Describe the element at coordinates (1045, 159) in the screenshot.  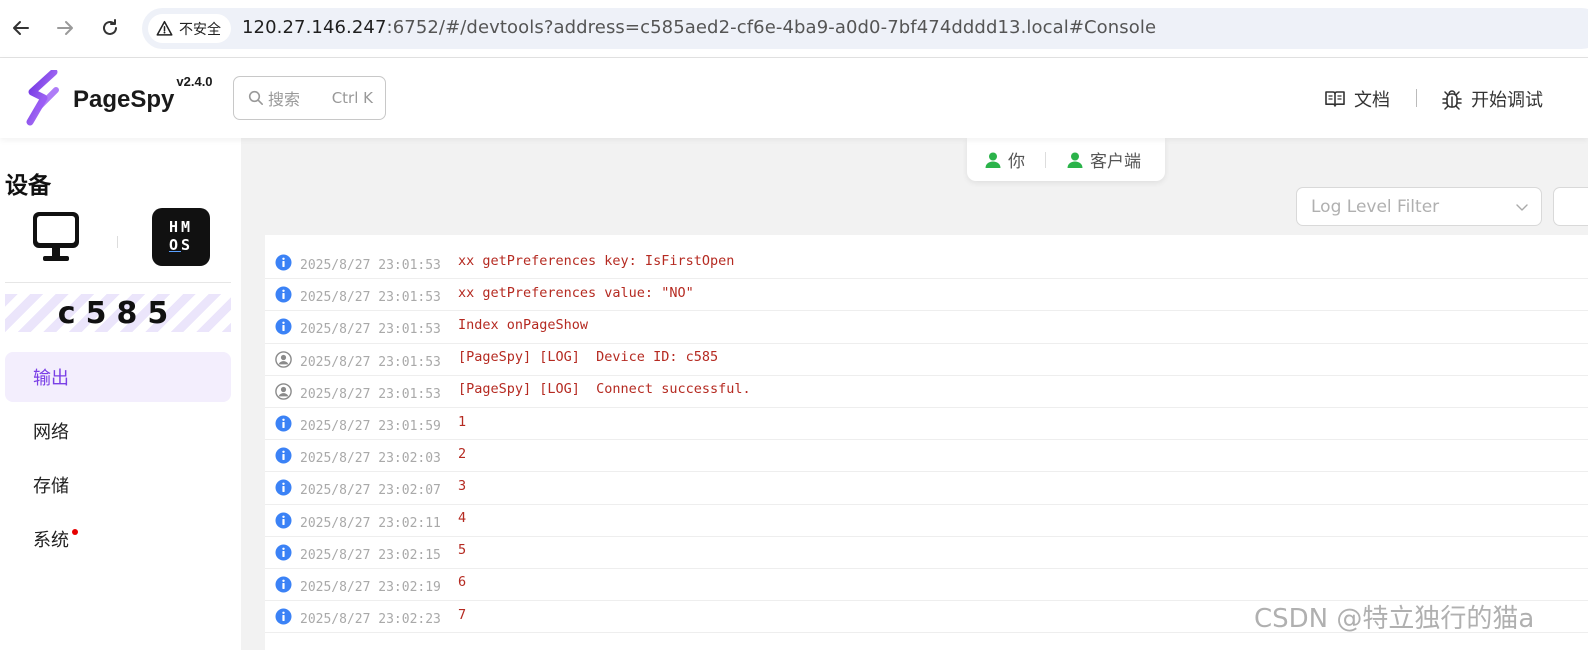
I see `connection-divider` at that location.